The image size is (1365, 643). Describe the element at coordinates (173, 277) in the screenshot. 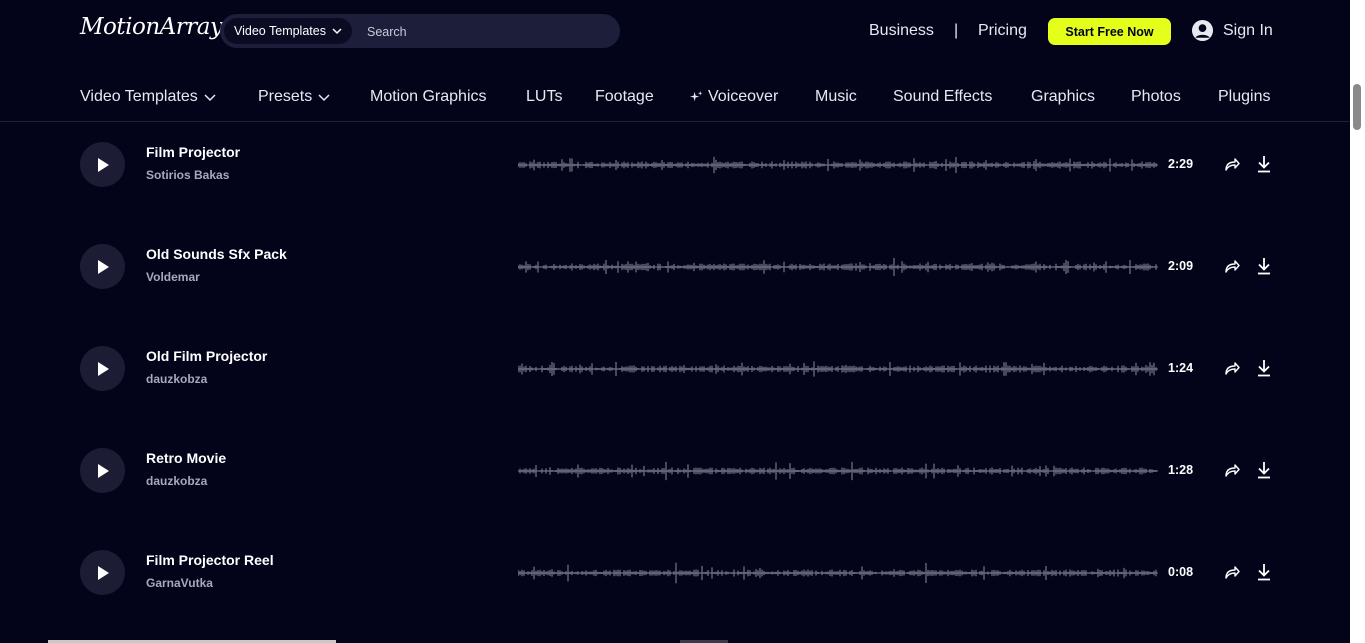

I see `track-artist: Voldemar` at that location.